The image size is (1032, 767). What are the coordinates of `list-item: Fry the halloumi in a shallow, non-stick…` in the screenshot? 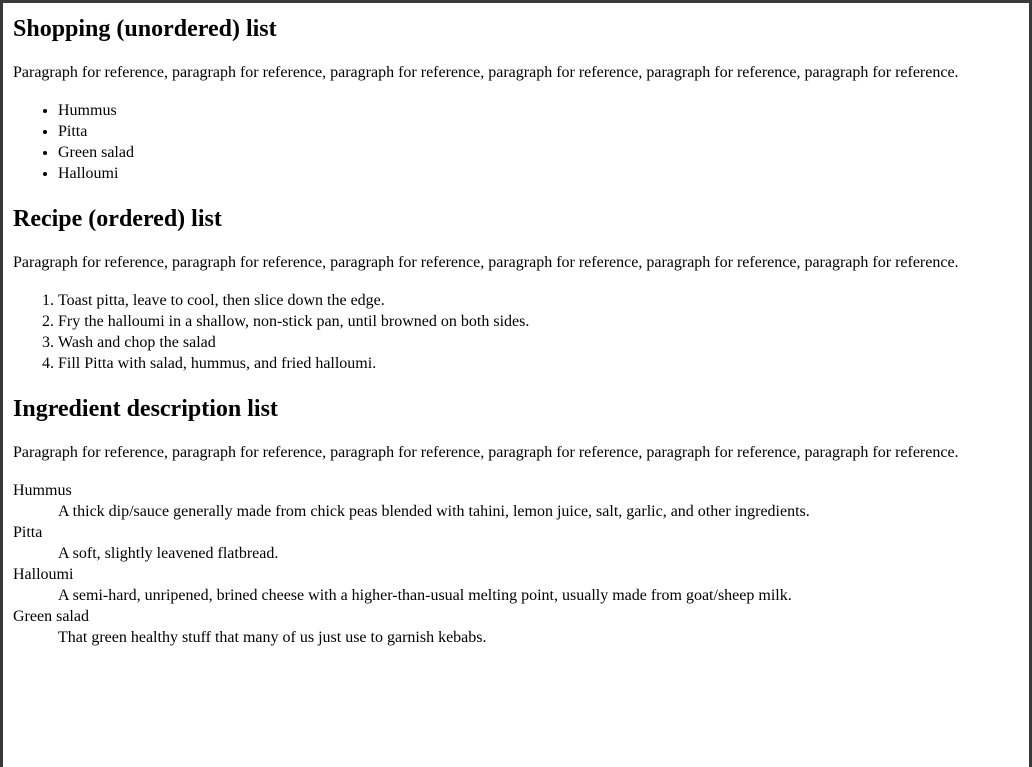 It's located at (534, 321).